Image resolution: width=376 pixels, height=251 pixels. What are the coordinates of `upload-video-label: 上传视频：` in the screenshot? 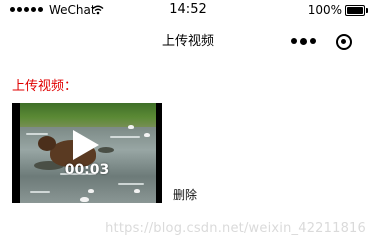 It's located at (45, 86).